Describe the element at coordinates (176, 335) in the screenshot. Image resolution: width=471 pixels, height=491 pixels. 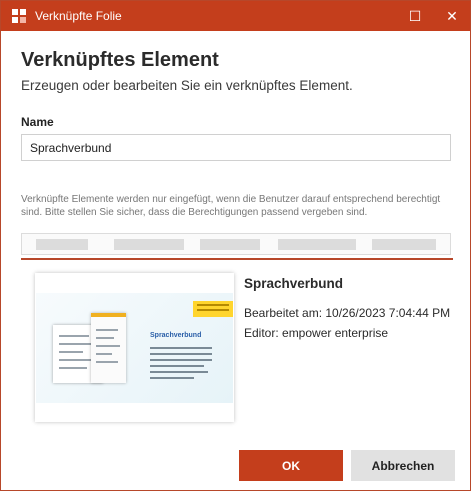
I see `thumbnail-title: Sprachverbund` at that location.